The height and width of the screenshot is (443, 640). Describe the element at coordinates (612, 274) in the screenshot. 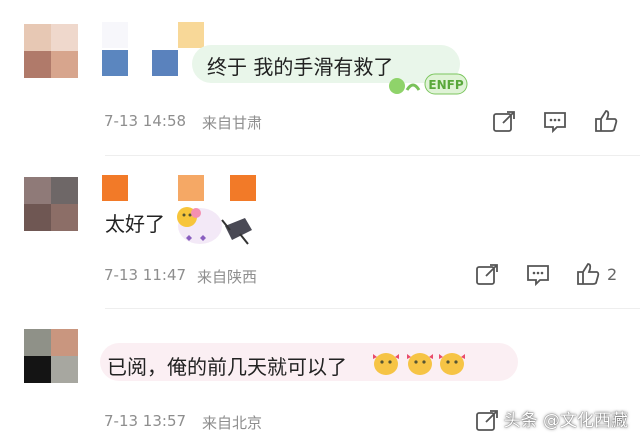

I see `like-count: 2` at that location.